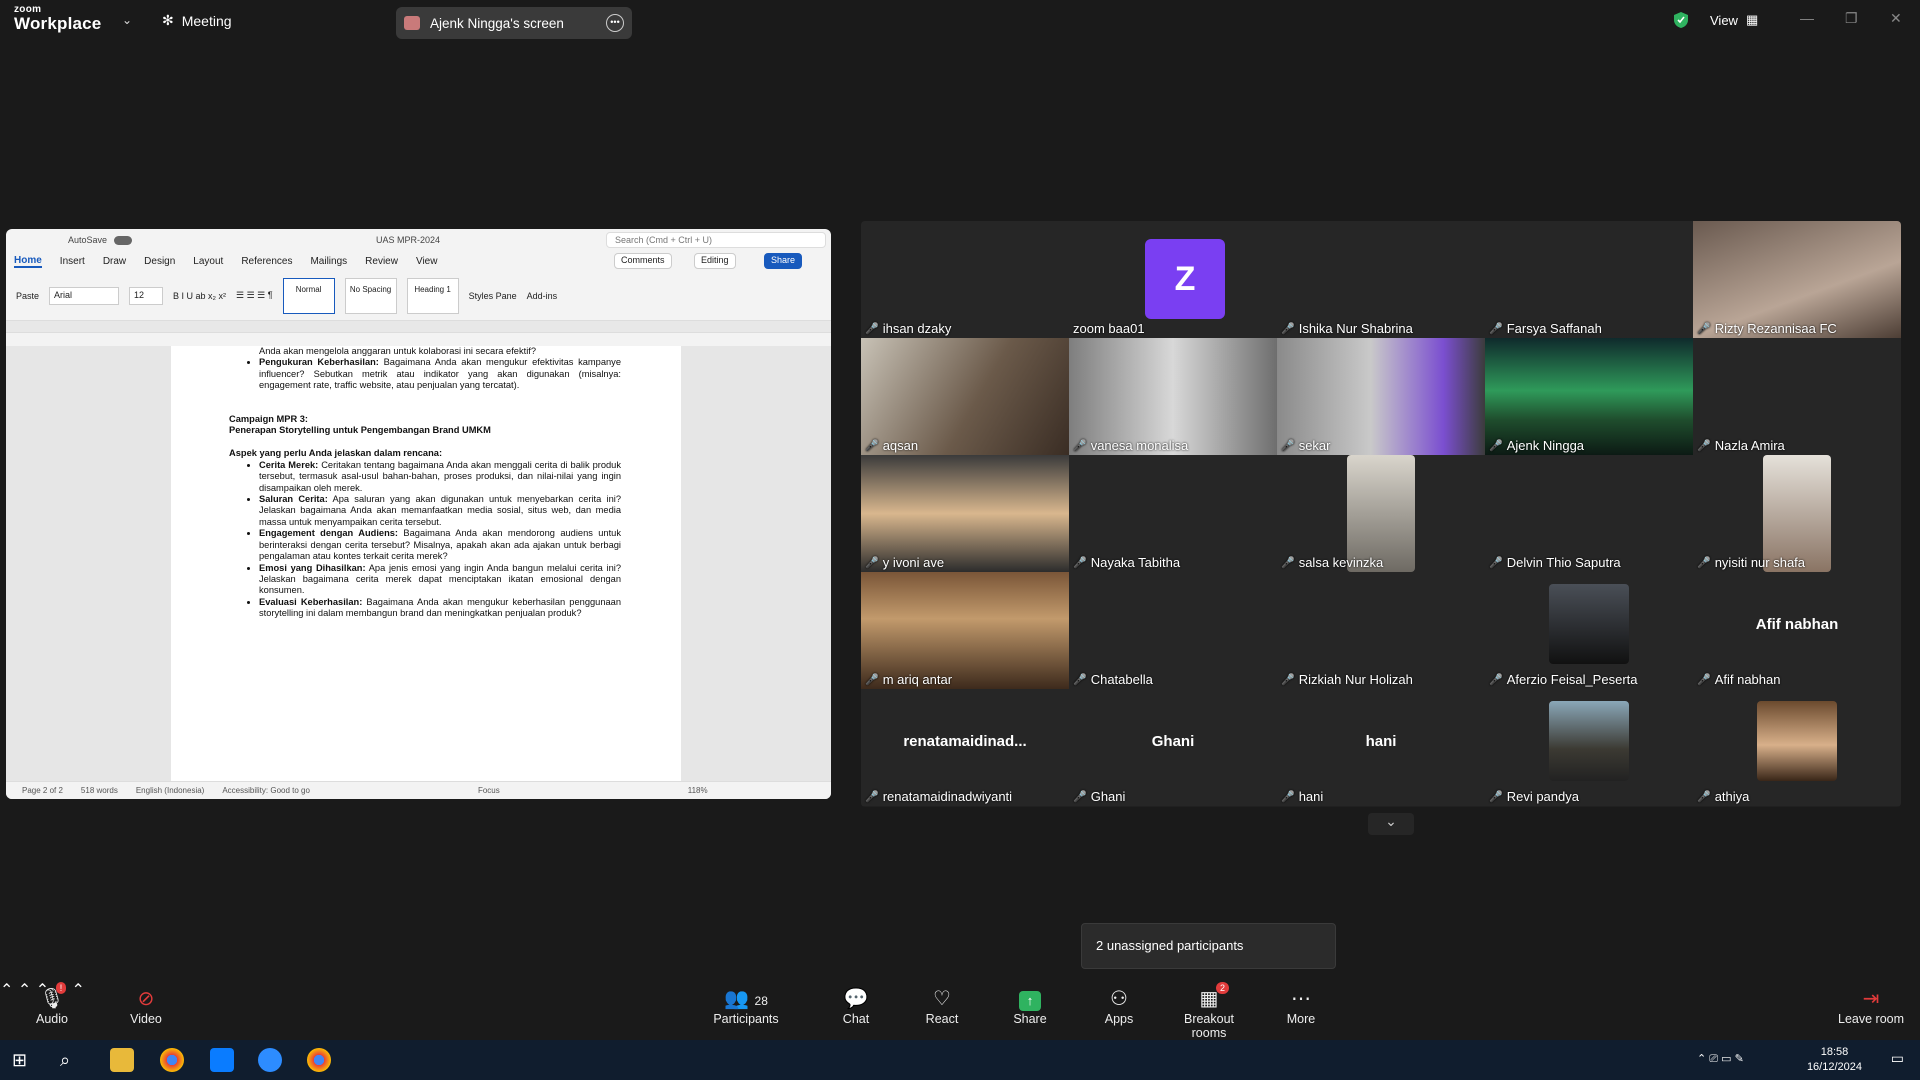 This screenshot has width=1920, height=1080. I want to click on participant-tile: 🎤 Aferzio Feisal_Peserta, so click(1589, 630).